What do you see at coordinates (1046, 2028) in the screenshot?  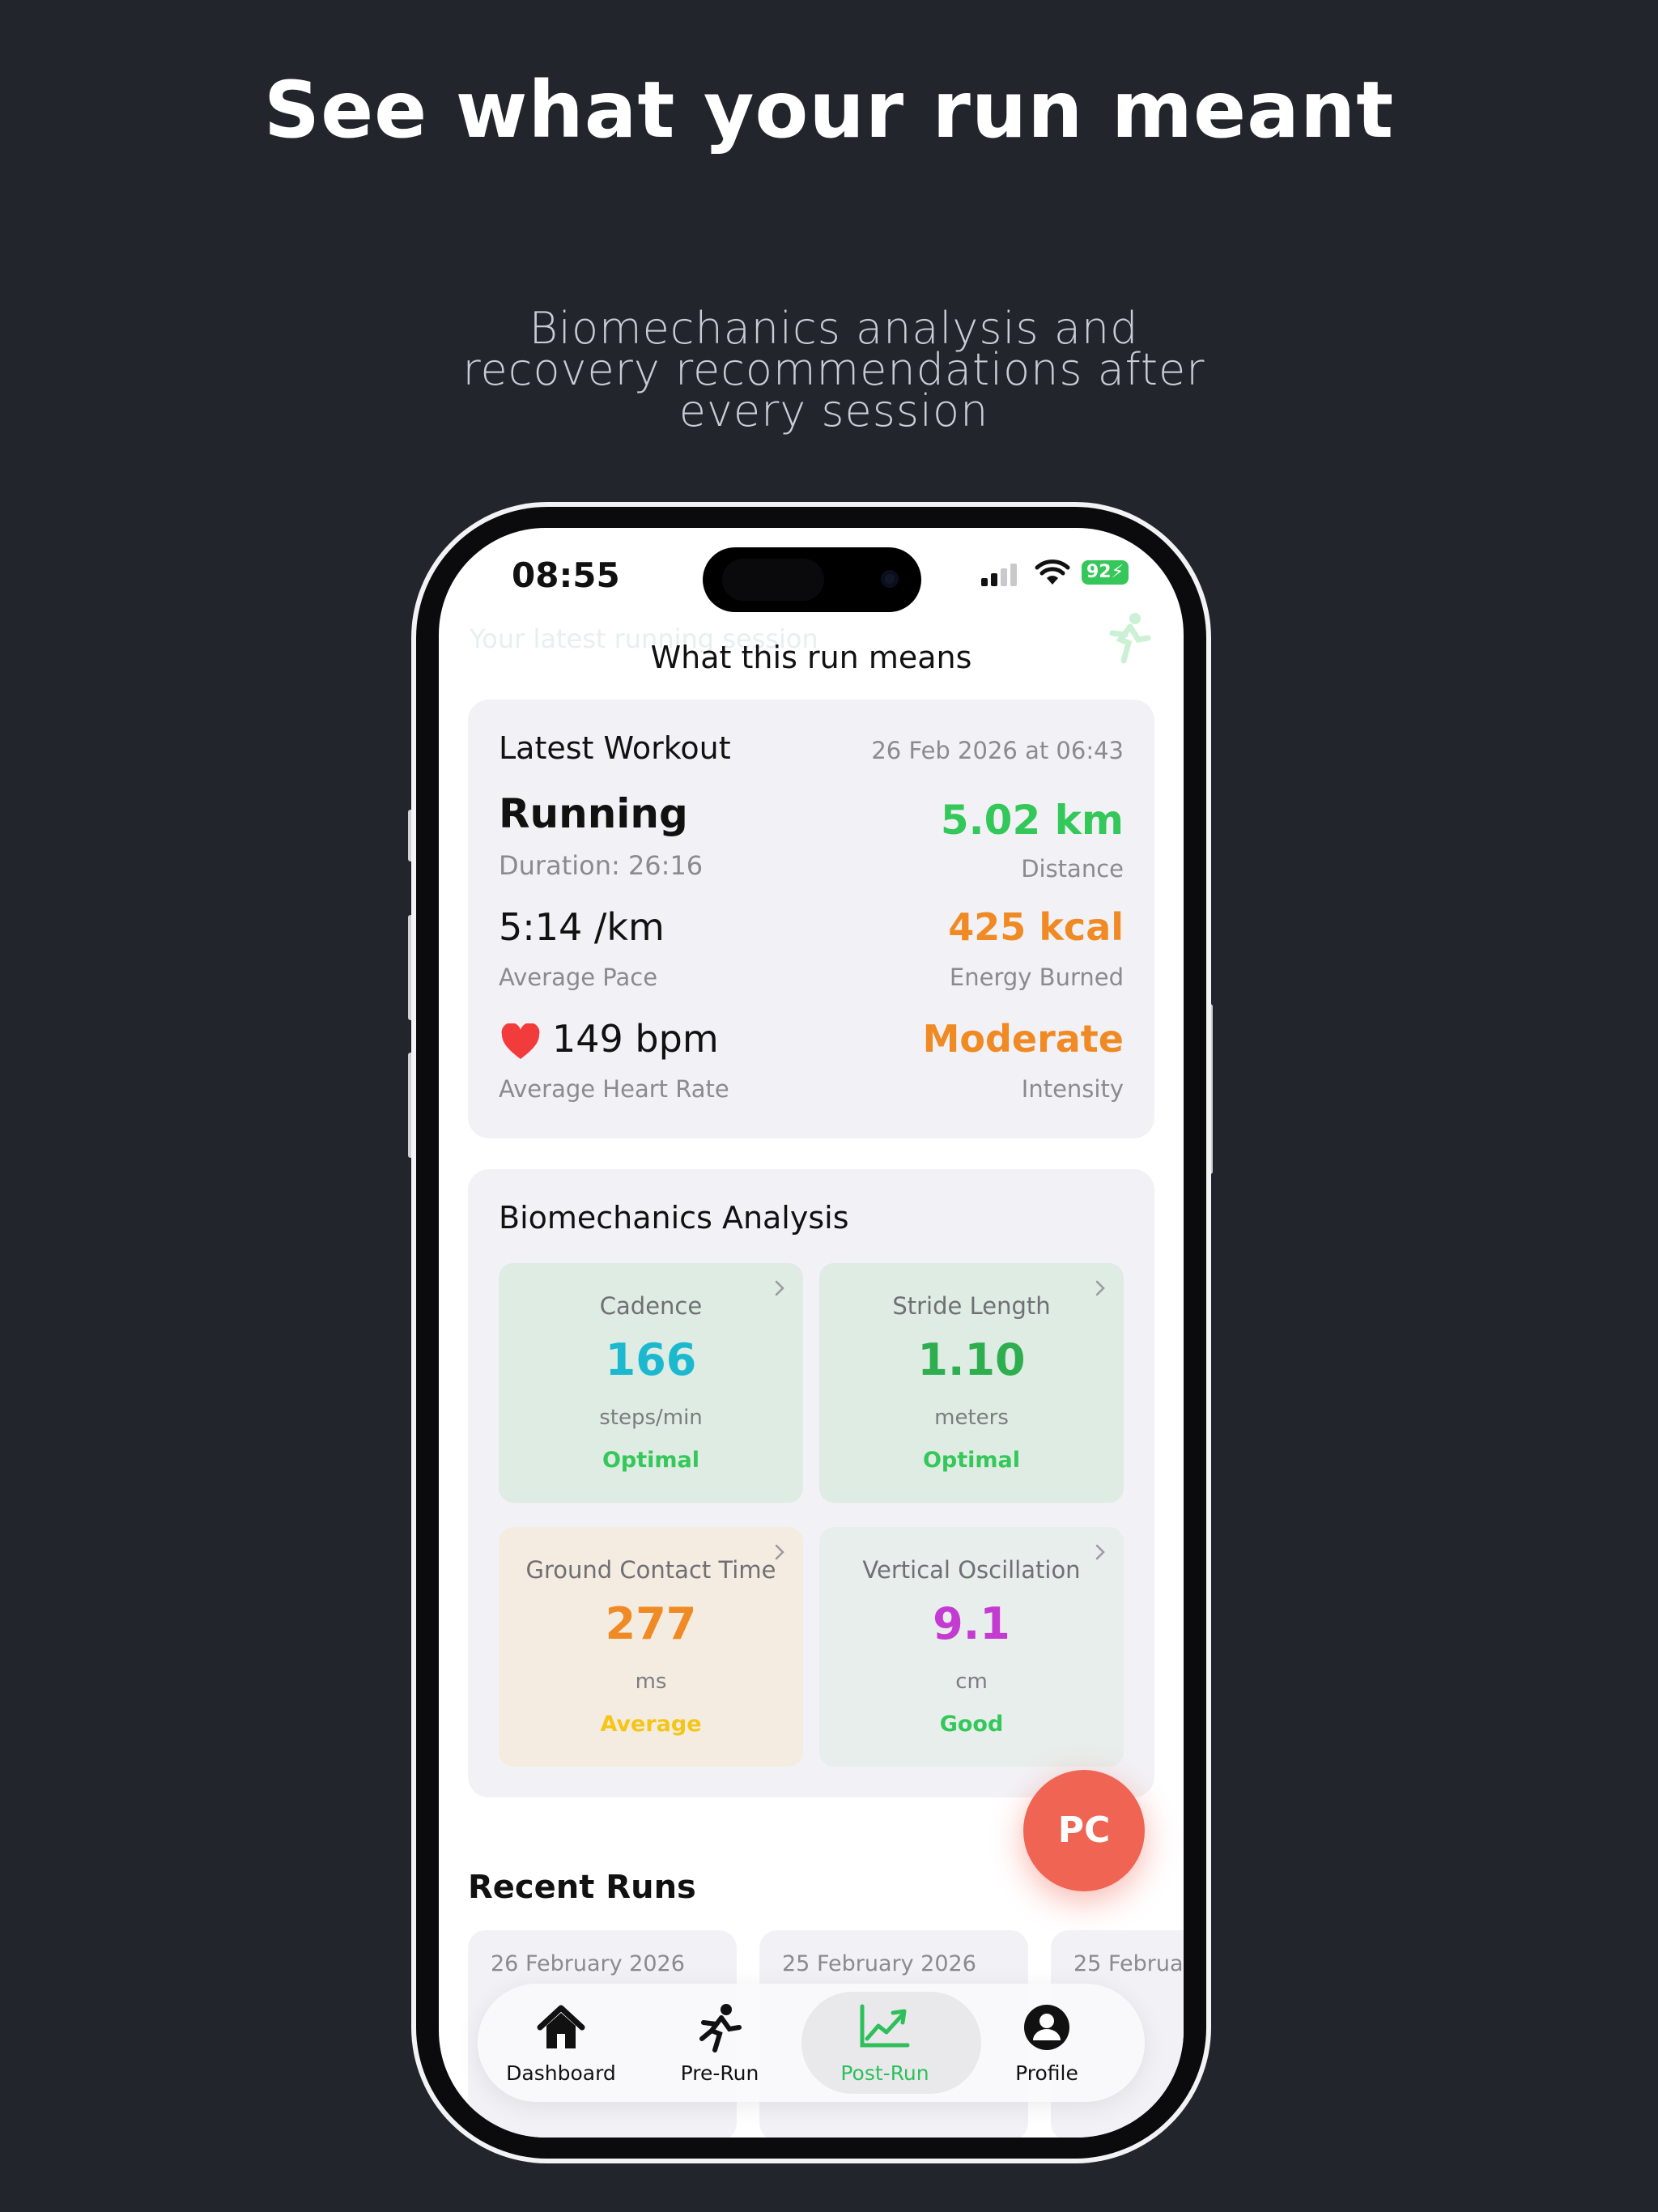 I see `person-icon` at bounding box center [1046, 2028].